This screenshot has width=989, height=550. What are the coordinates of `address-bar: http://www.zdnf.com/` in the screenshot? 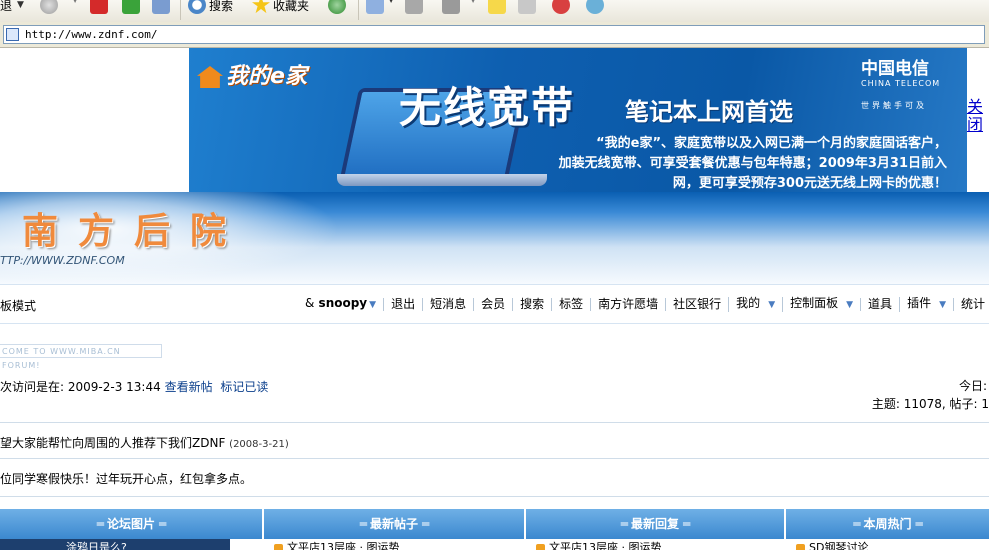 It's located at (494, 35).